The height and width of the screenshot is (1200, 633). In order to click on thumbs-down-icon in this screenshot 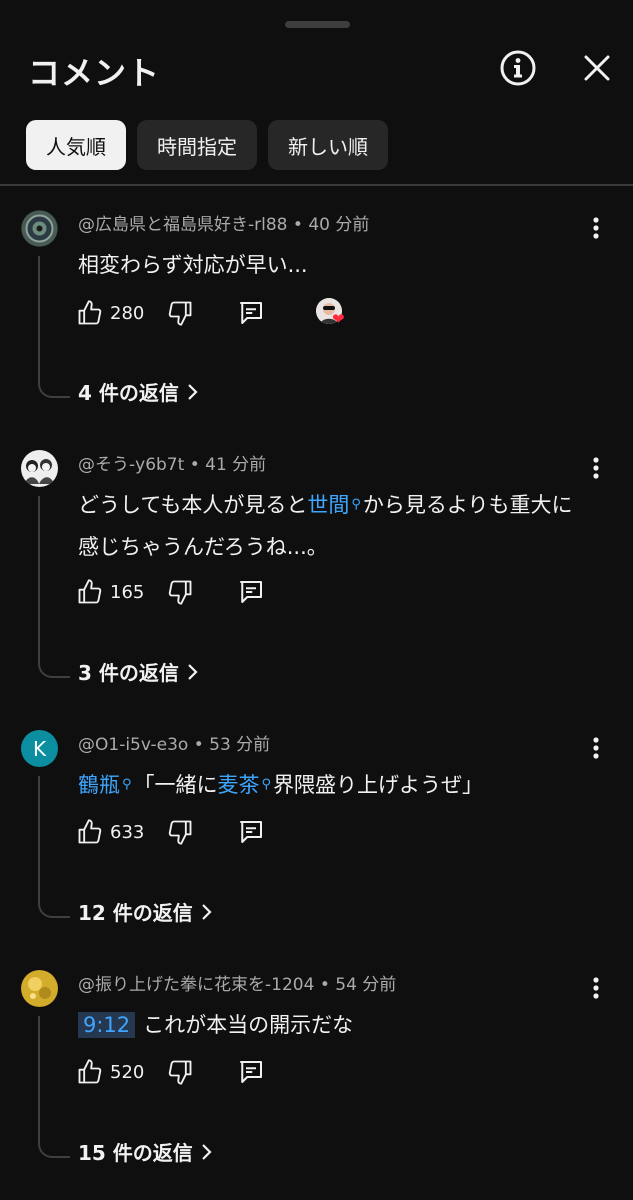, I will do `click(180, 1072)`.